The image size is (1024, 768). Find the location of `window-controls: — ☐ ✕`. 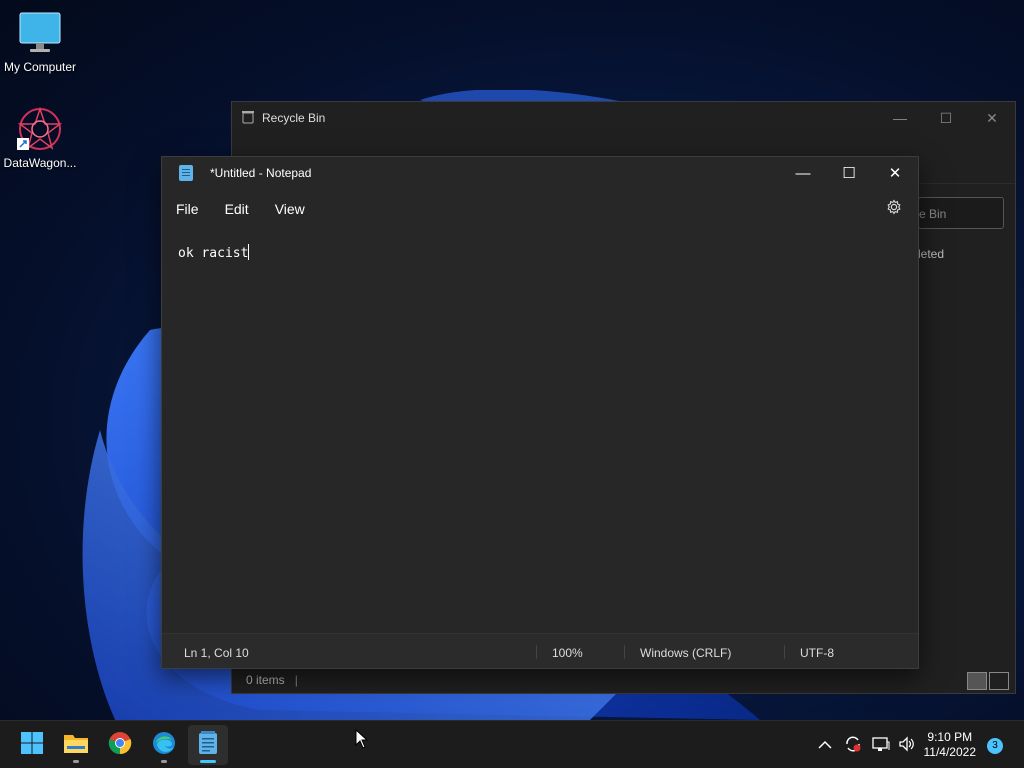

window-controls: — ☐ ✕ is located at coordinates (849, 173).